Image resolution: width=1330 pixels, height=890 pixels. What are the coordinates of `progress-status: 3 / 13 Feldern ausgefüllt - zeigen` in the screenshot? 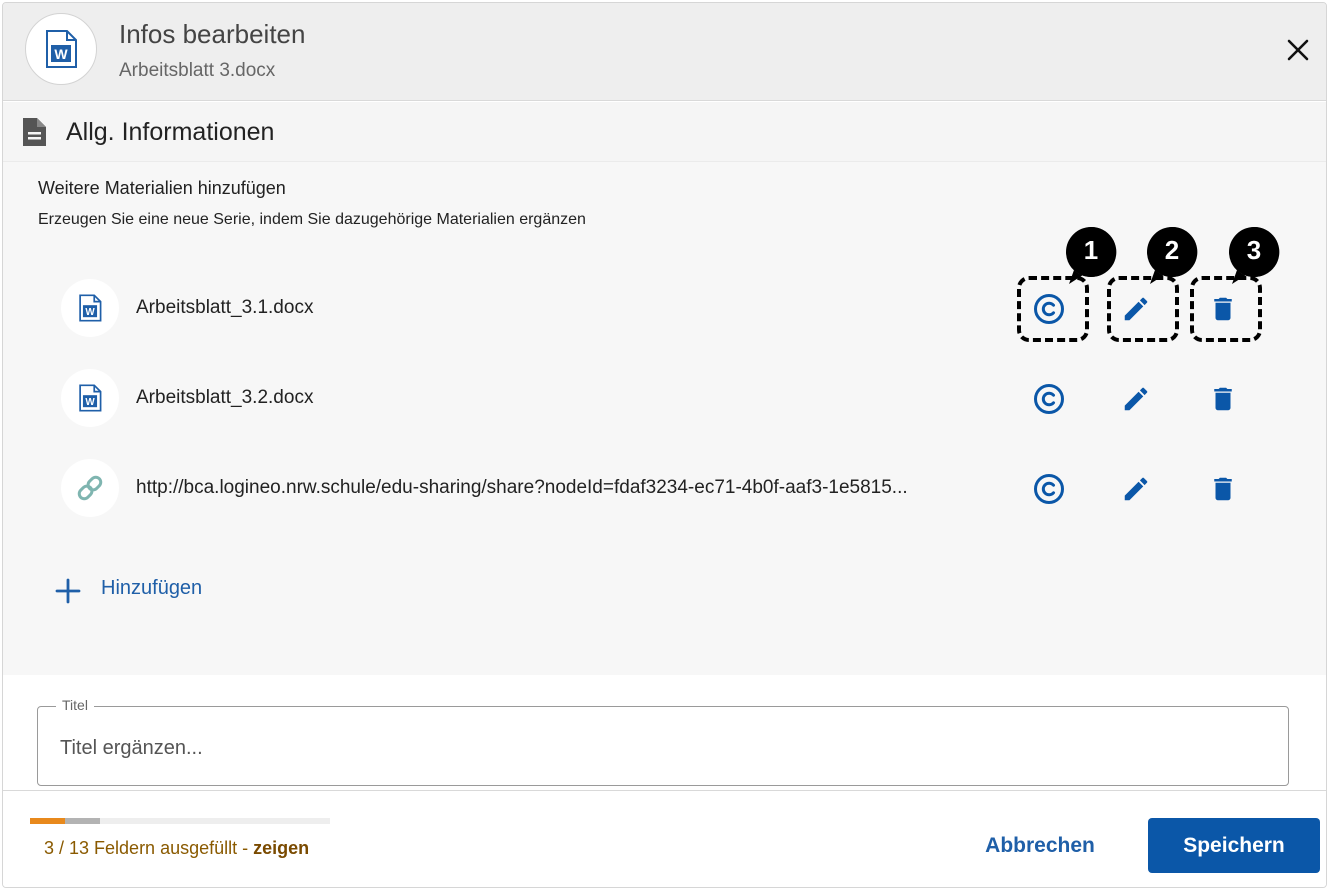 It's located at (176, 848).